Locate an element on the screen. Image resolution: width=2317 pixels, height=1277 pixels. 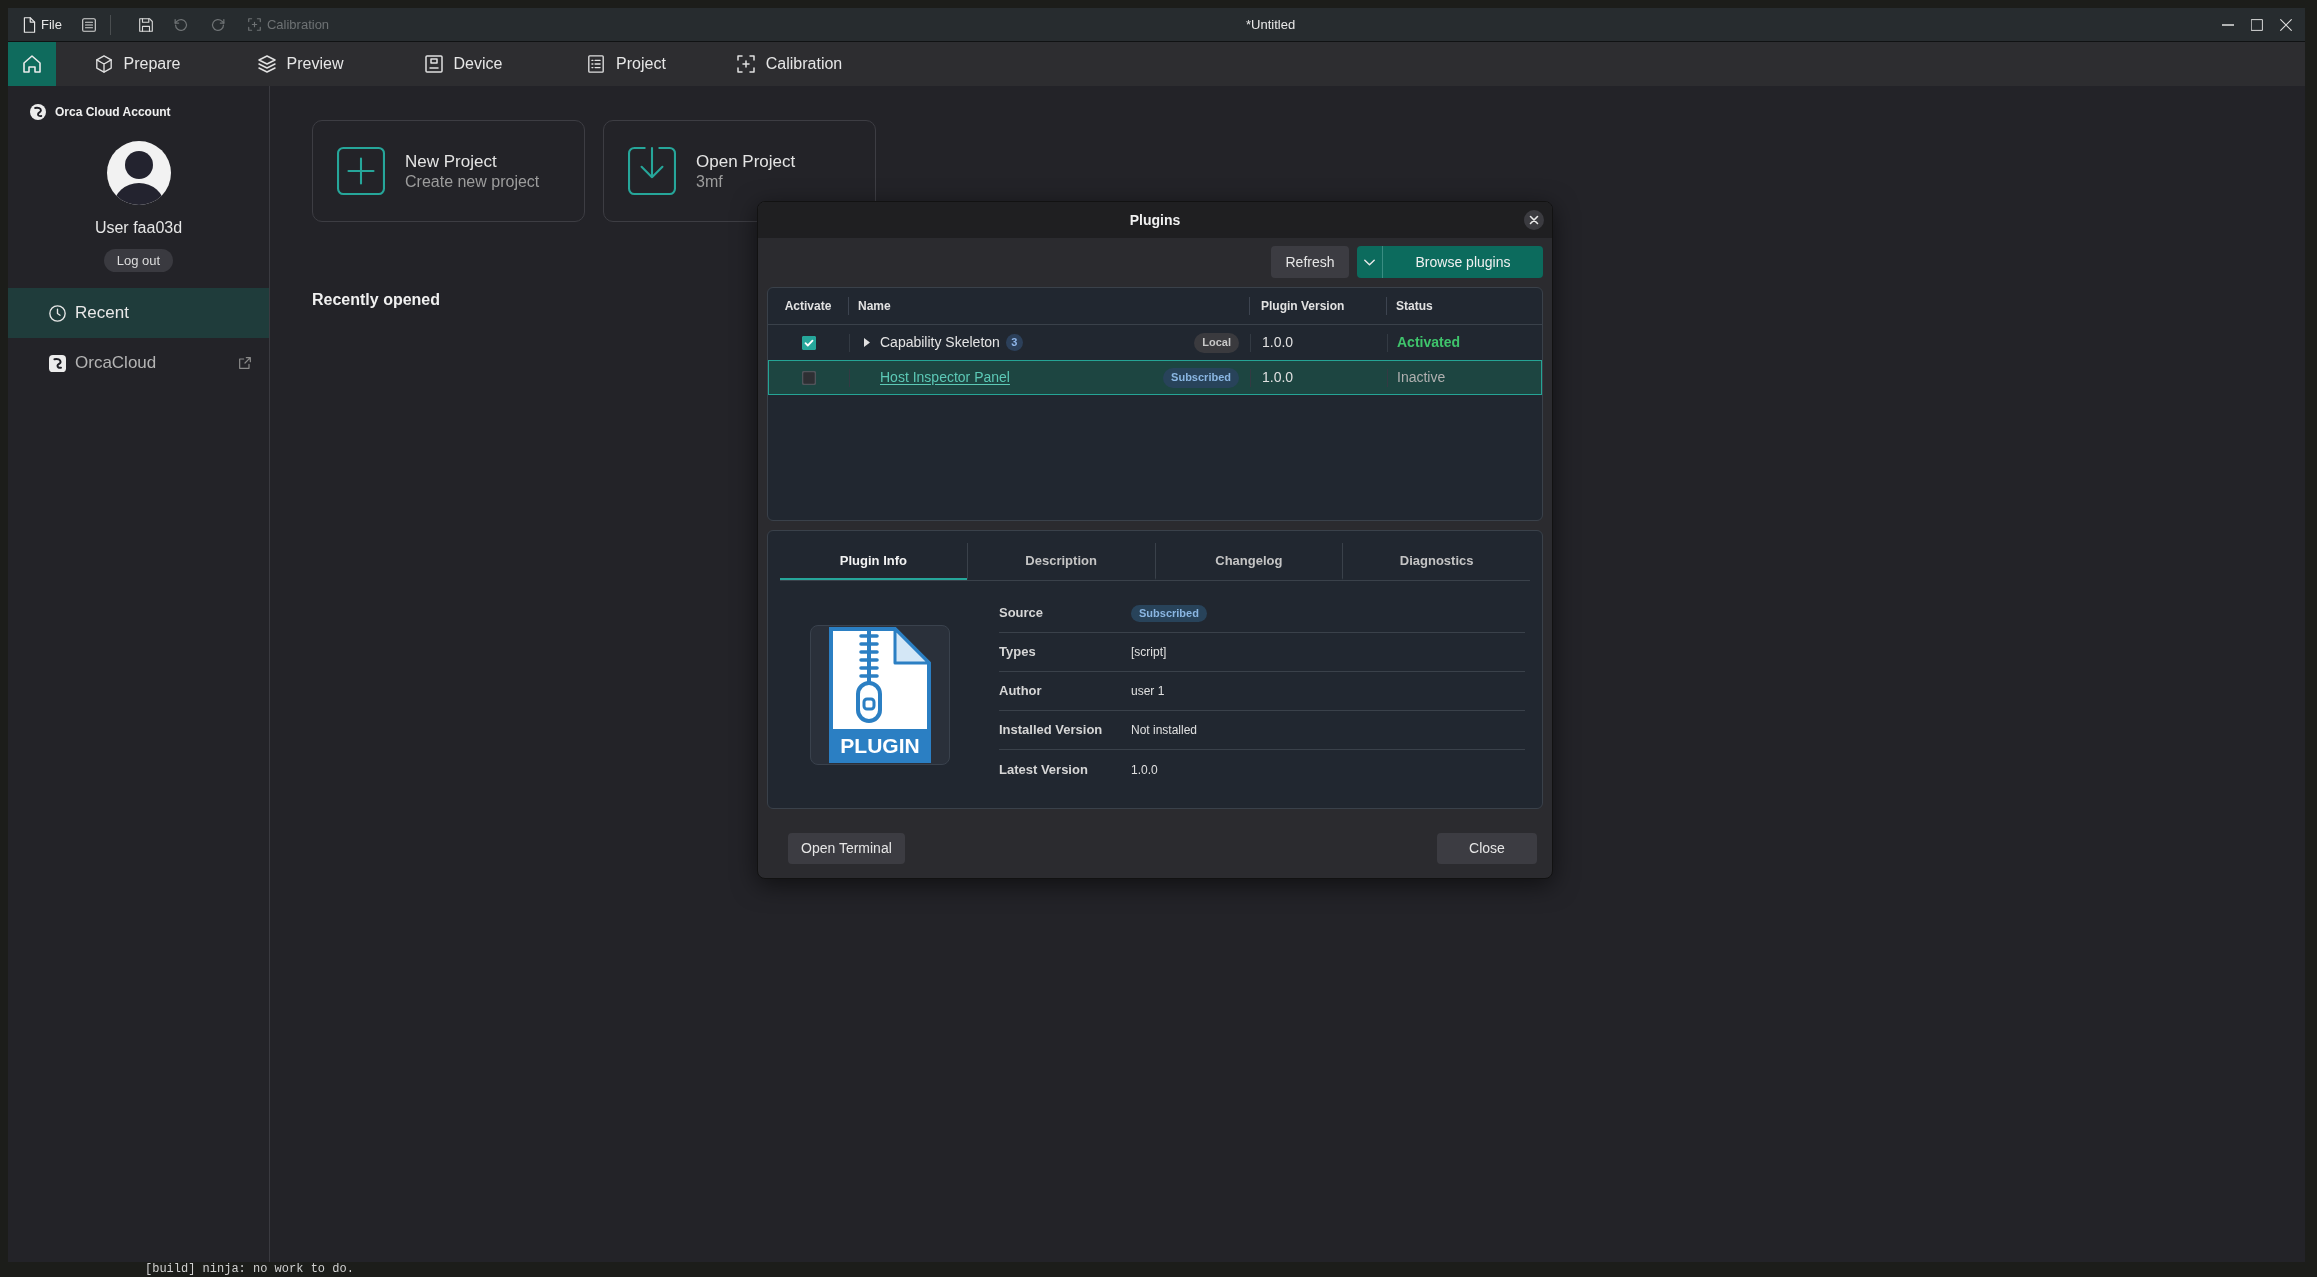
device-icon is located at coordinates (433, 64).